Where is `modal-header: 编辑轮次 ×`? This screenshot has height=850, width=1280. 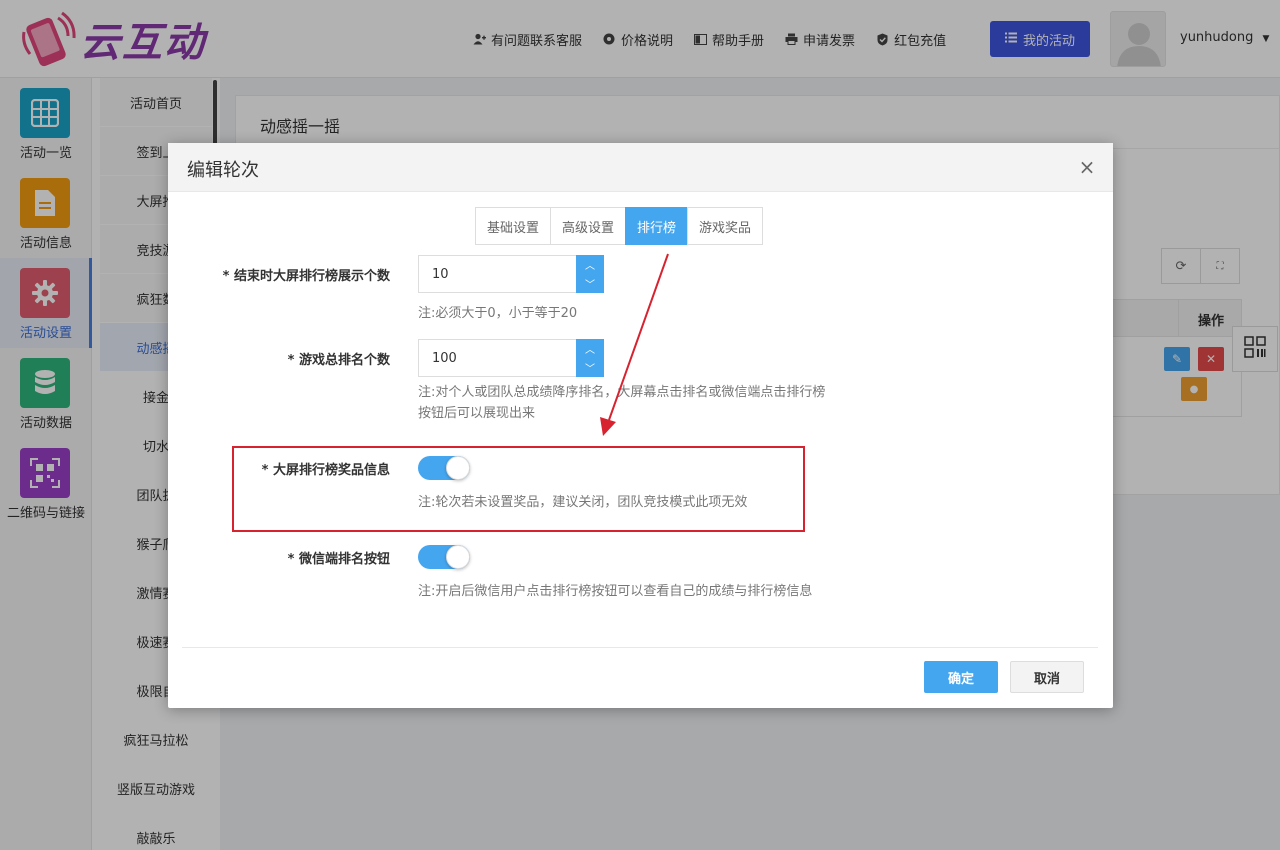 modal-header: 编辑轮次 × is located at coordinates (640, 167).